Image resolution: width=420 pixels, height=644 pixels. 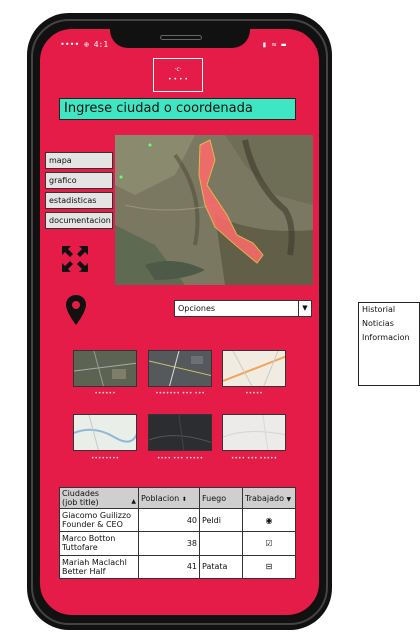 I want to click on cell-fuego, so click(x=221, y=543).